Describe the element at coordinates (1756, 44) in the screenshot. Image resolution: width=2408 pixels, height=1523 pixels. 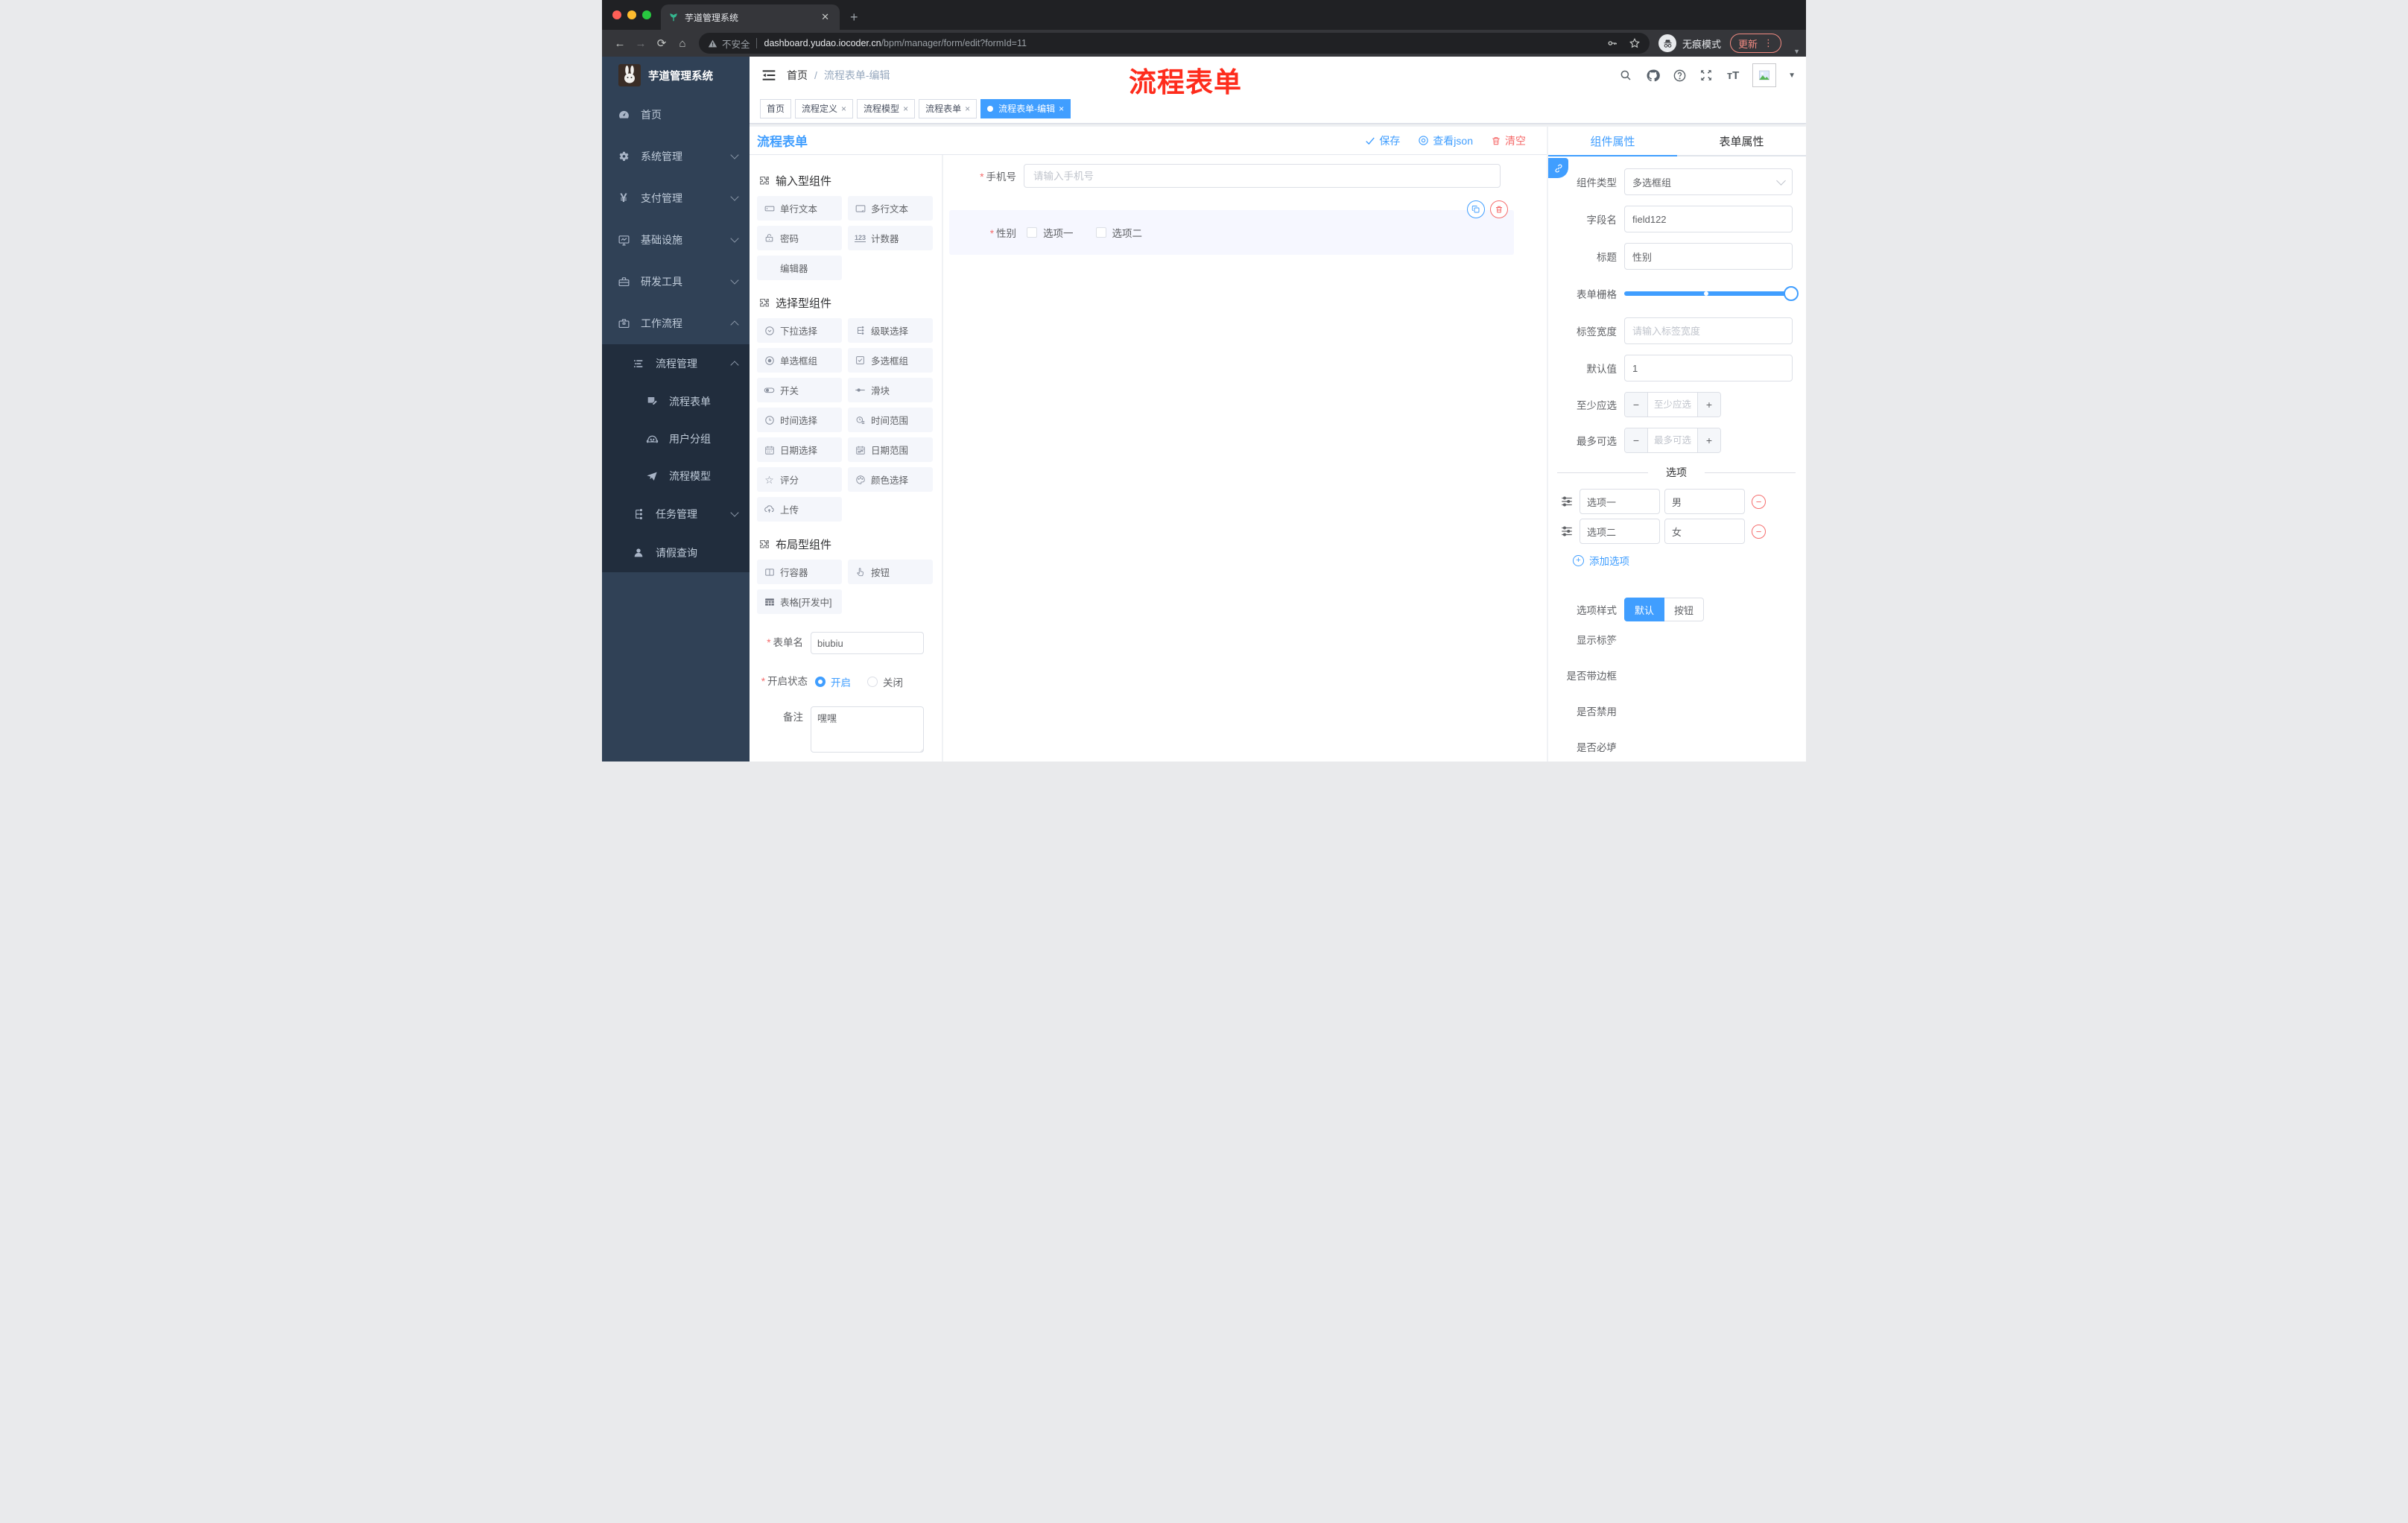
I see `chrome-update-button: 更新 ⋮` at that location.